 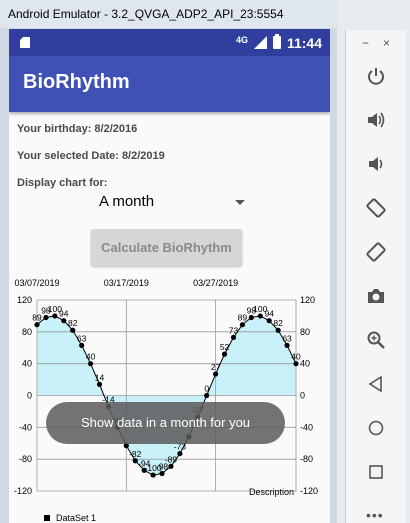 I want to click on y-tick-label-right: 120, so click(x=307, y=300).